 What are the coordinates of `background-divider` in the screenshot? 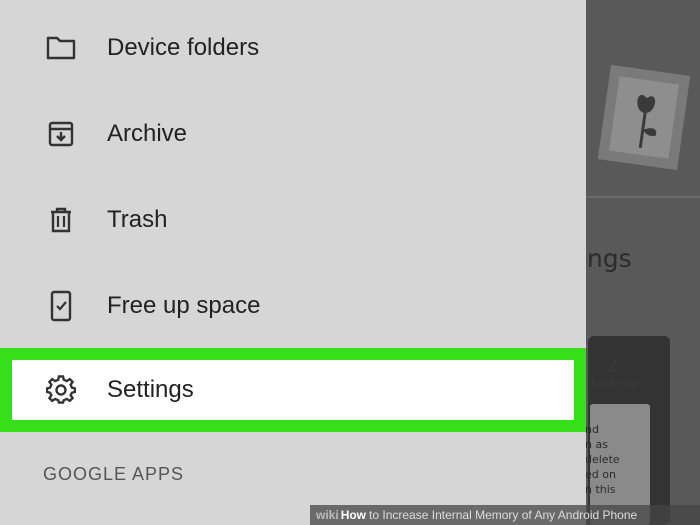 It's located at (643, 197).